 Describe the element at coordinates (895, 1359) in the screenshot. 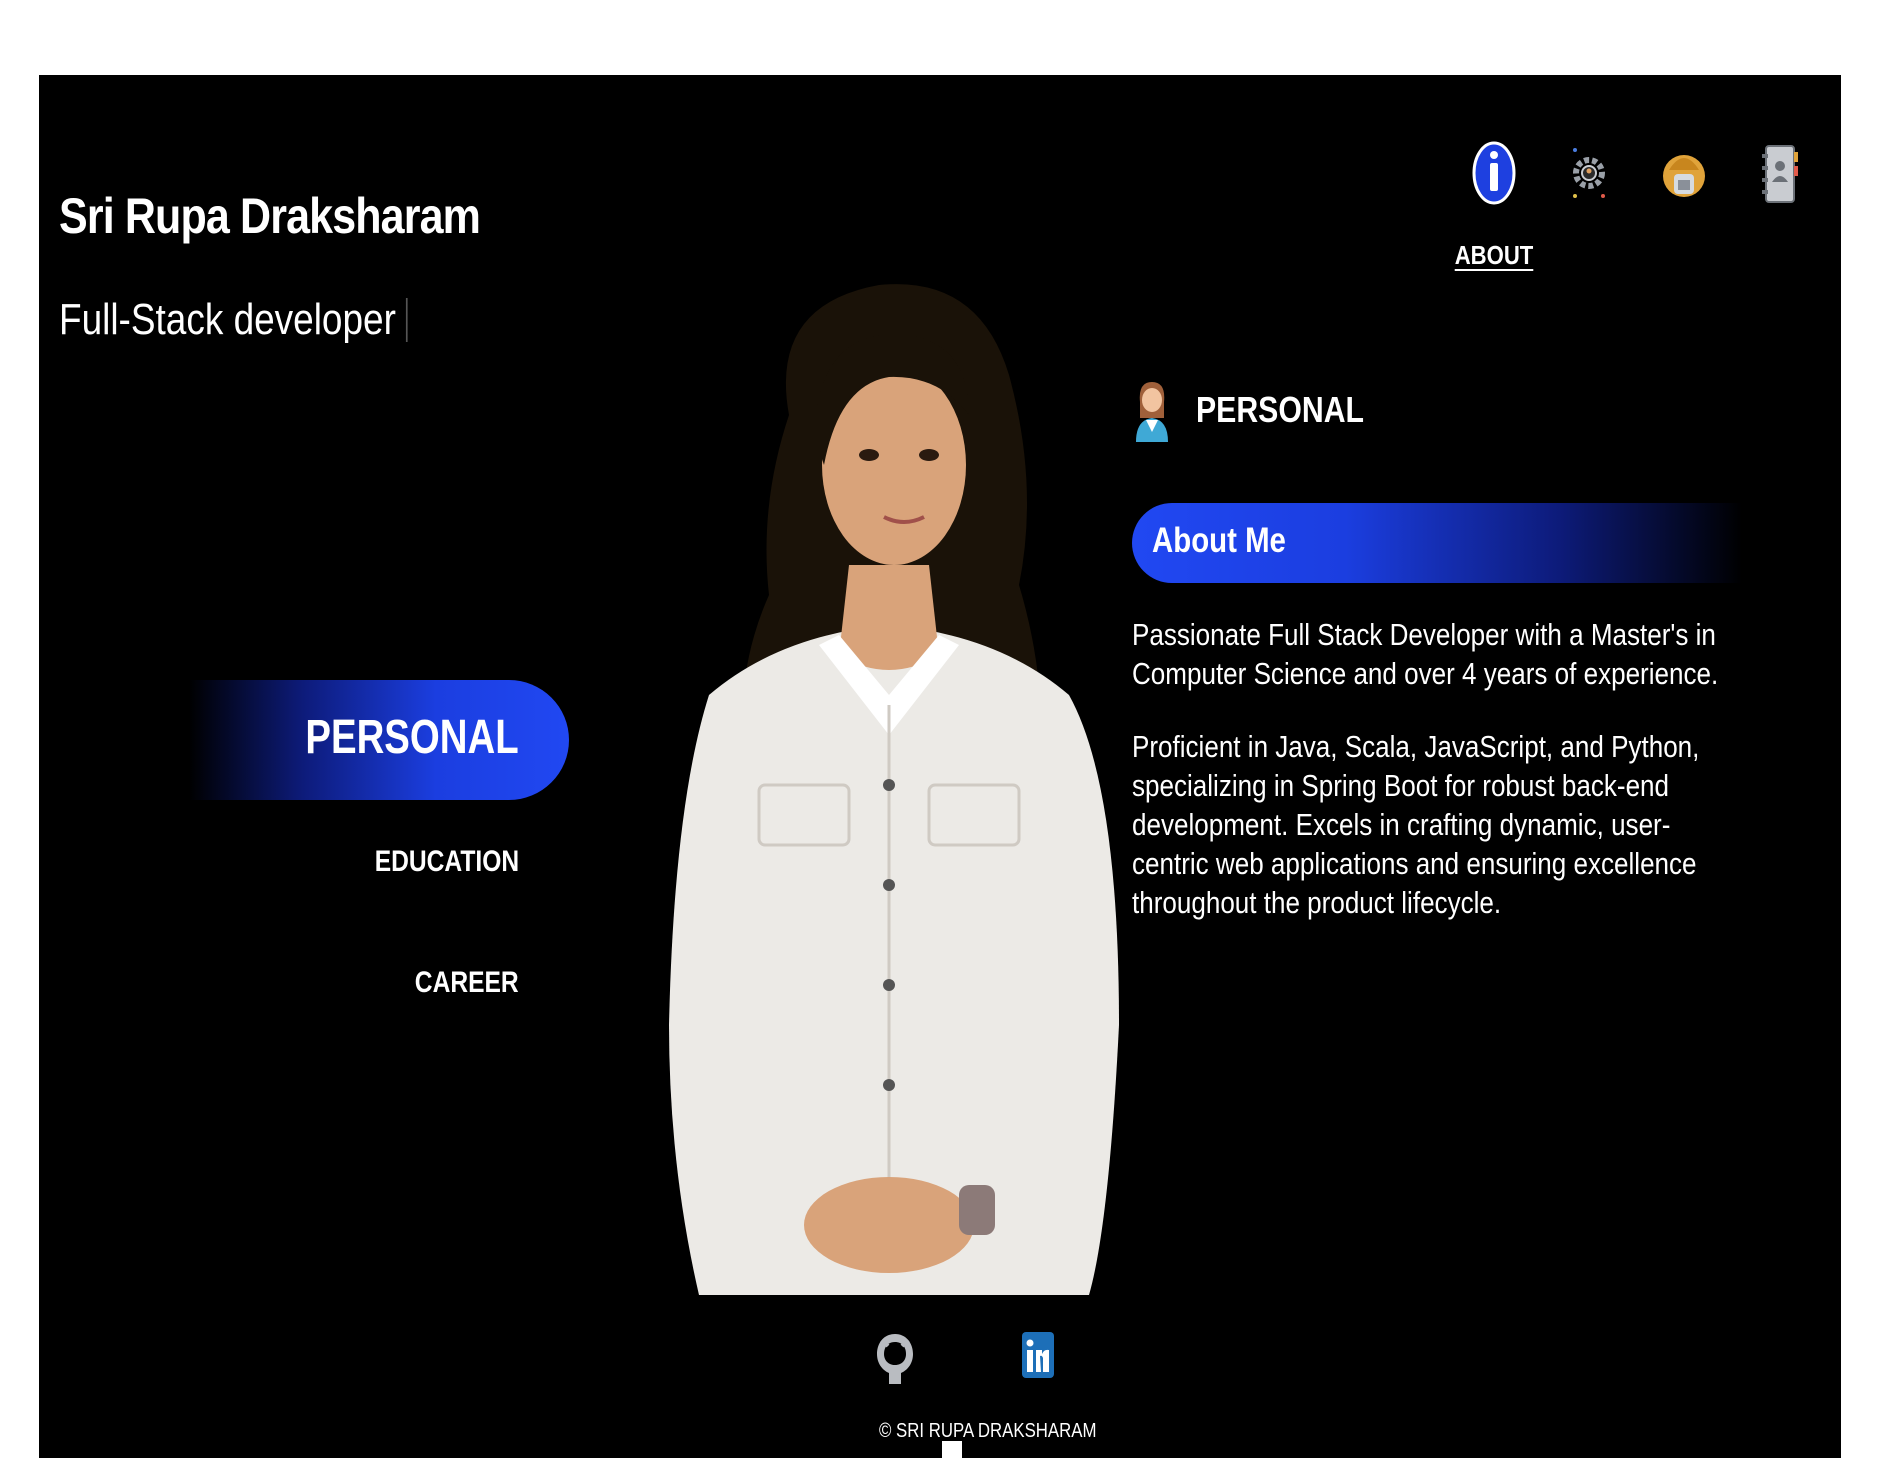

I see `github-icon` at that location.